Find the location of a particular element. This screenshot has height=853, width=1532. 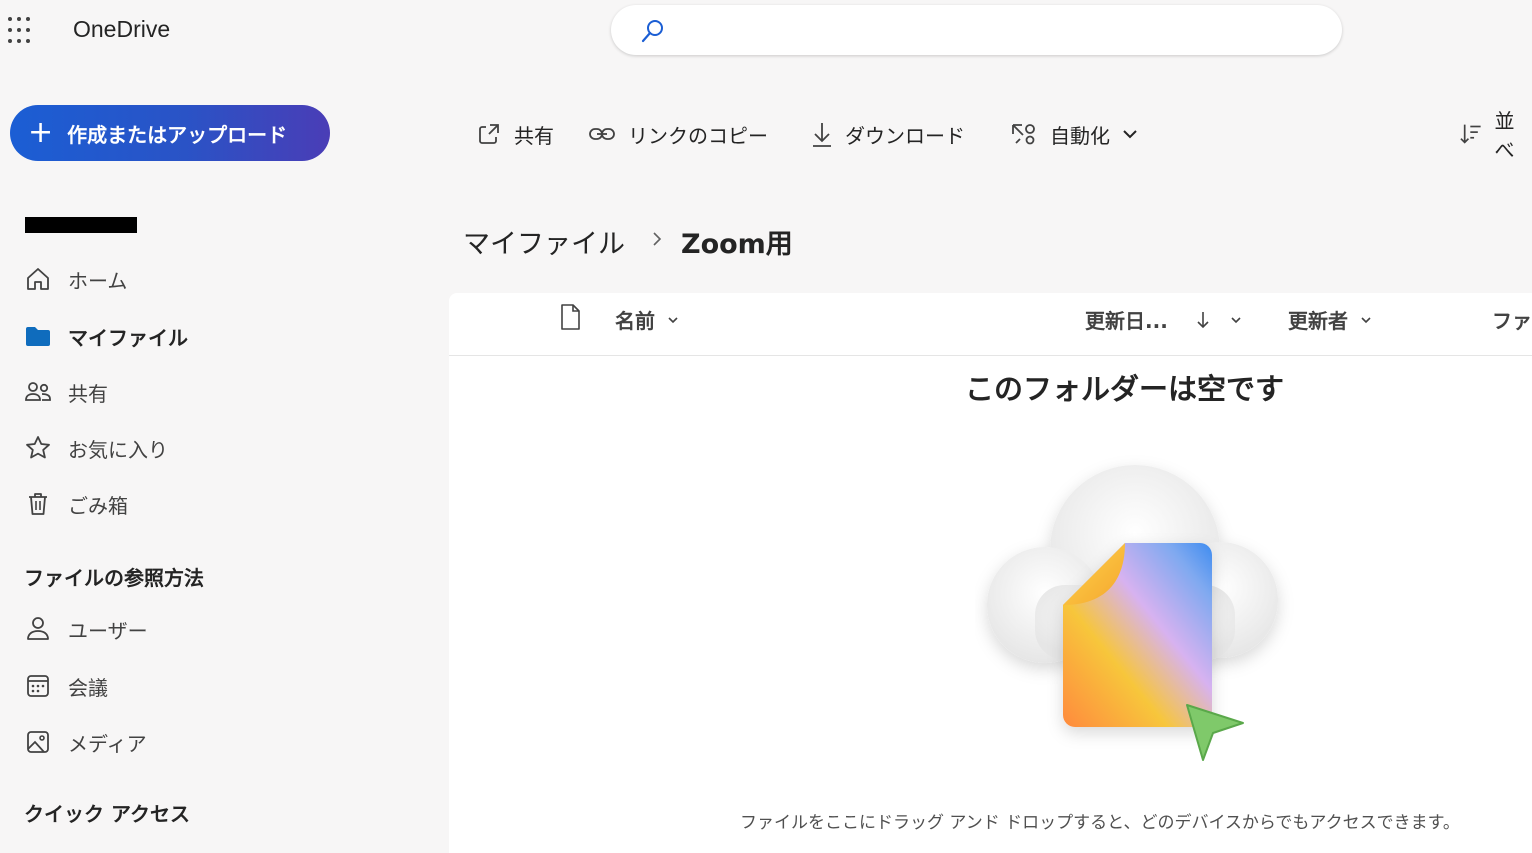

link-icon is located at coordinates (602, 134).